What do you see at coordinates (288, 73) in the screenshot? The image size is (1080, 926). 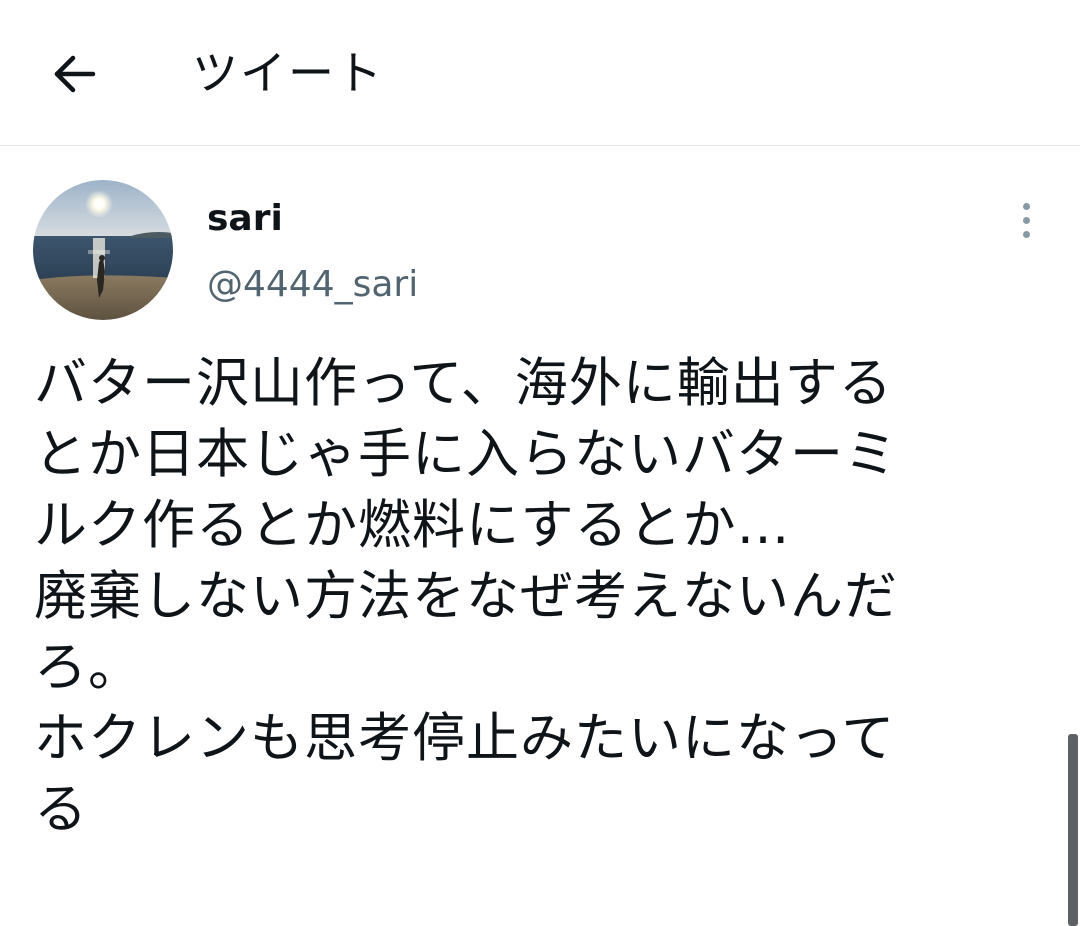 I see `page-title: ツイート` at bounding box center [288, 73].